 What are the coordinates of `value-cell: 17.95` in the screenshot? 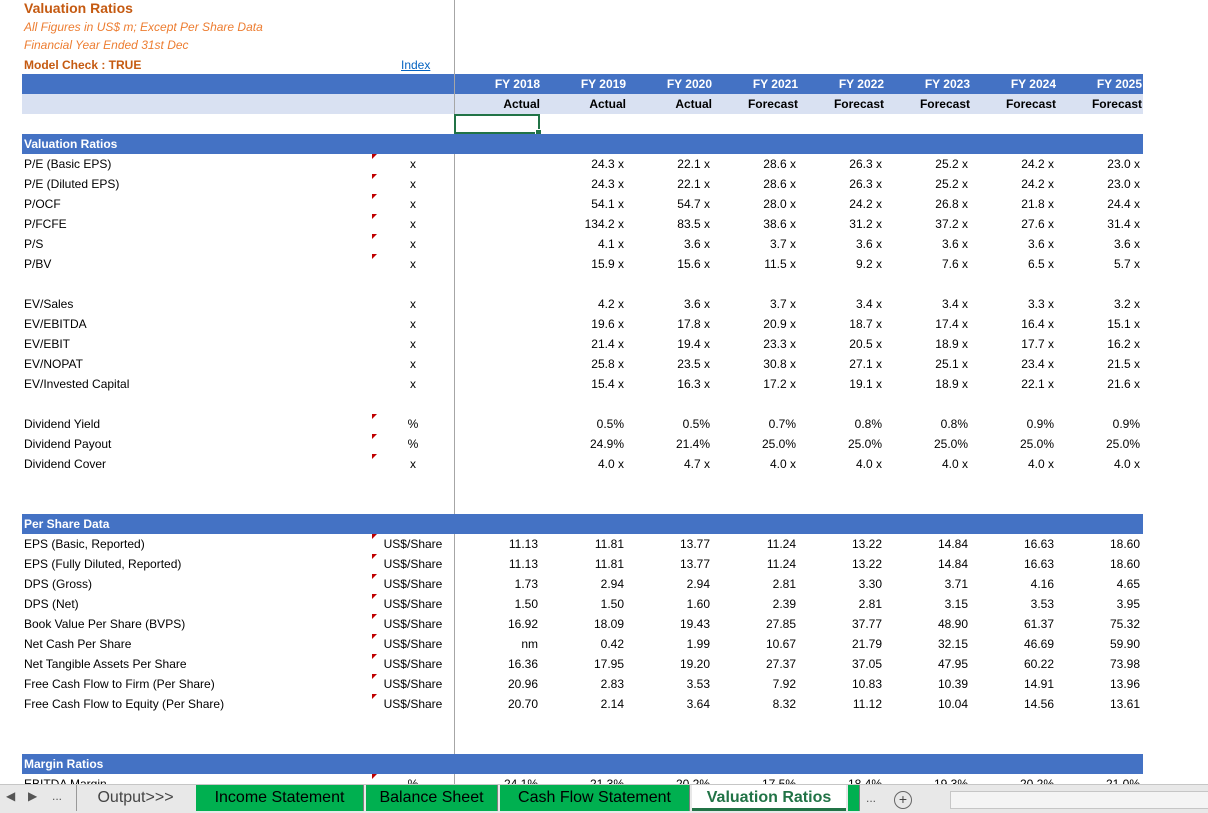 It's located at (584, 664).